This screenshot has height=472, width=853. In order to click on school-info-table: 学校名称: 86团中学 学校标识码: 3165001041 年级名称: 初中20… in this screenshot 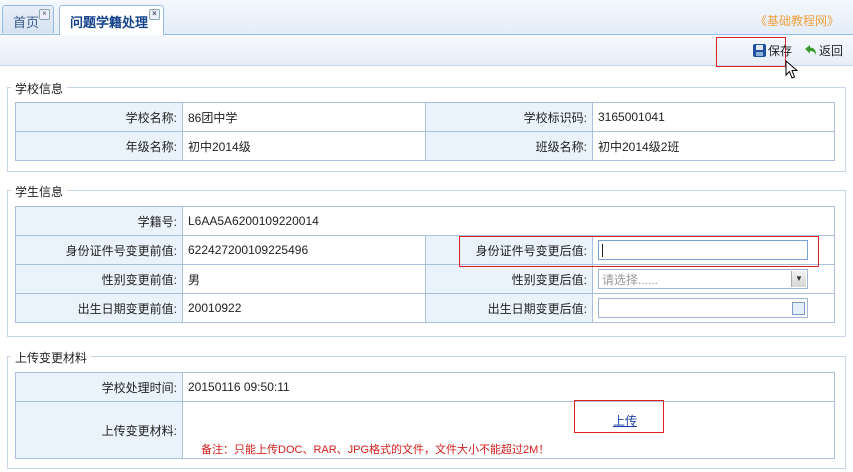, I will do `click(425, 131)`.